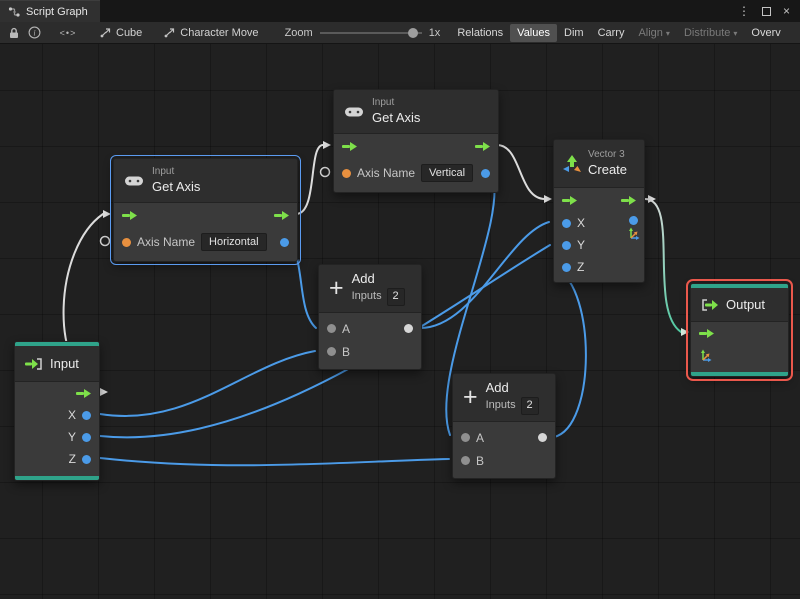 This screenshot has width=800, height=599. I want to click on x-output-port, so click(86, 415).